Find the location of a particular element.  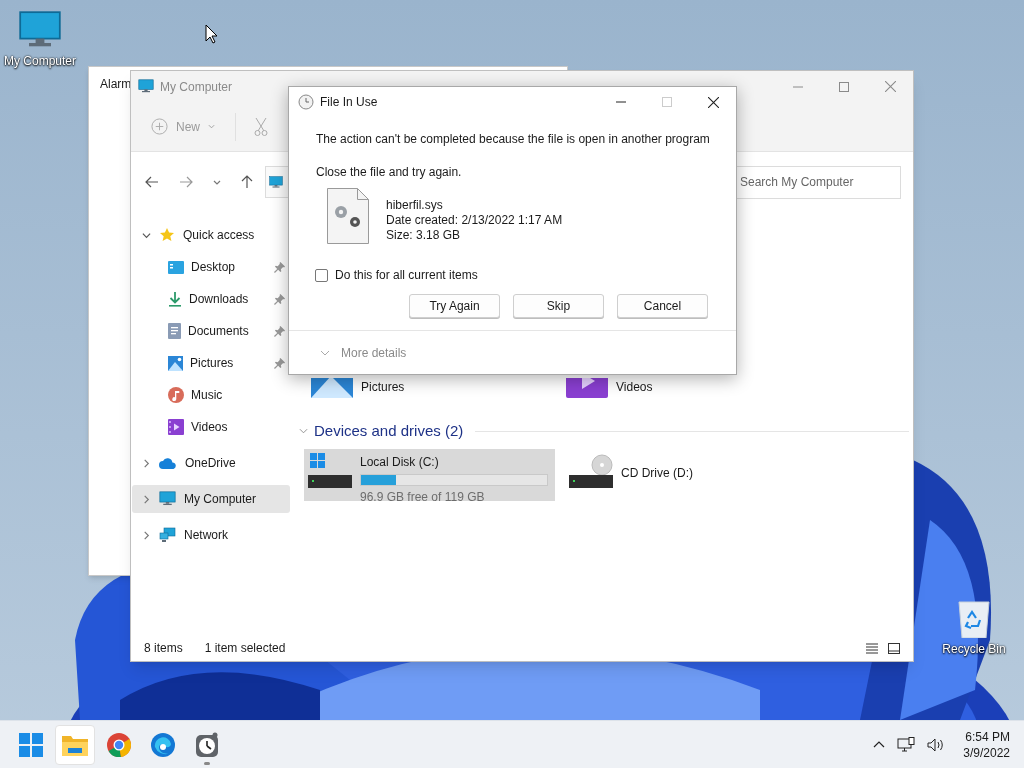

more-details-link: More details is located at coordinates (374, 352).